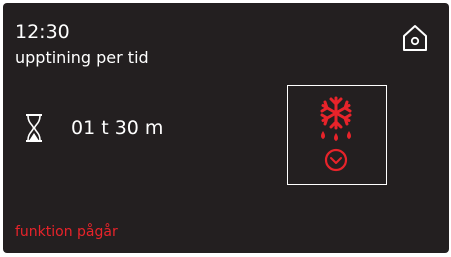 The height and width of the screenshot is (257, 451). What do you see at coordinates (34, 128) in the screenshot?
I see `hourglass-icon` at bounding box center [34, 128].